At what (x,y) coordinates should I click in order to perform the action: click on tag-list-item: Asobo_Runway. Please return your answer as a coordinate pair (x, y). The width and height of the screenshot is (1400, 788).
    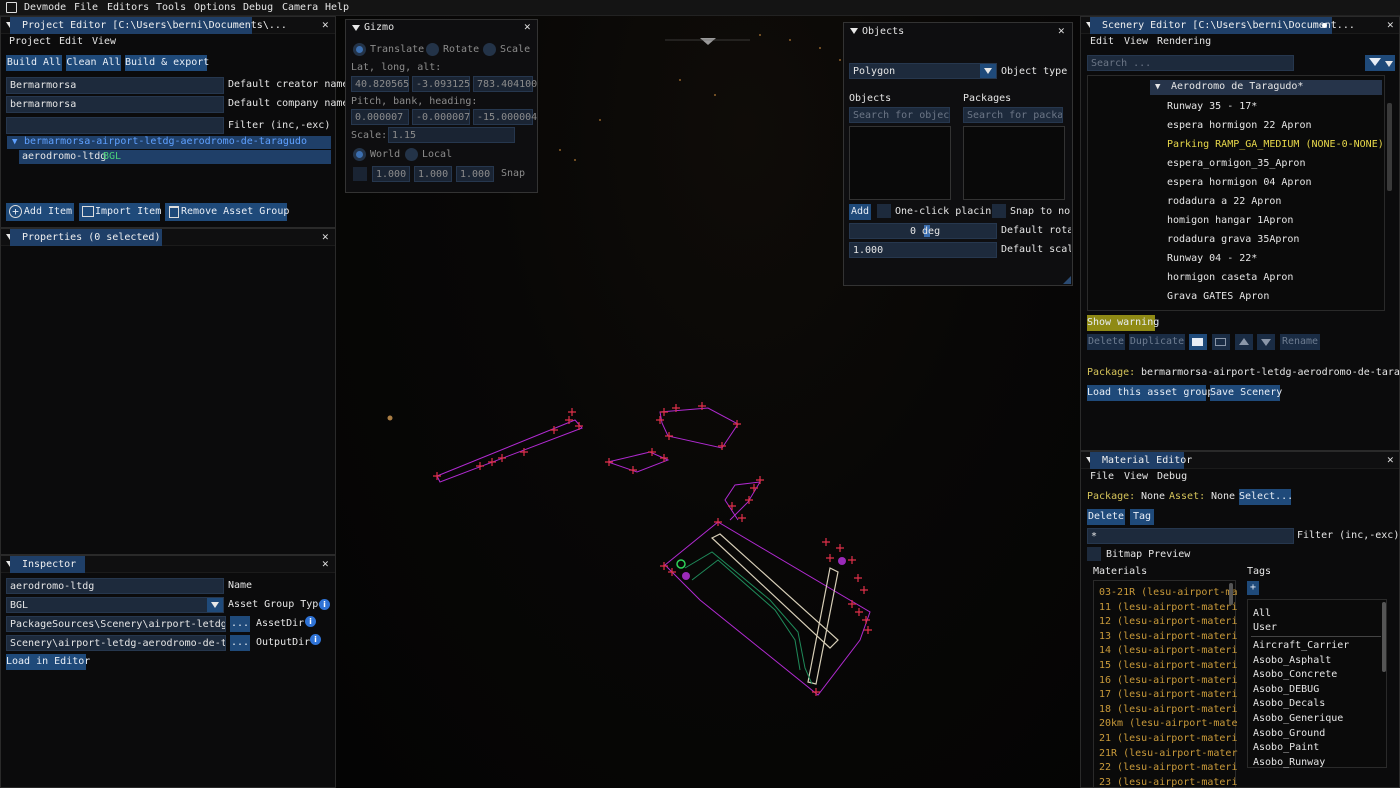
    Looking at the image, I should click on (1289, 763).